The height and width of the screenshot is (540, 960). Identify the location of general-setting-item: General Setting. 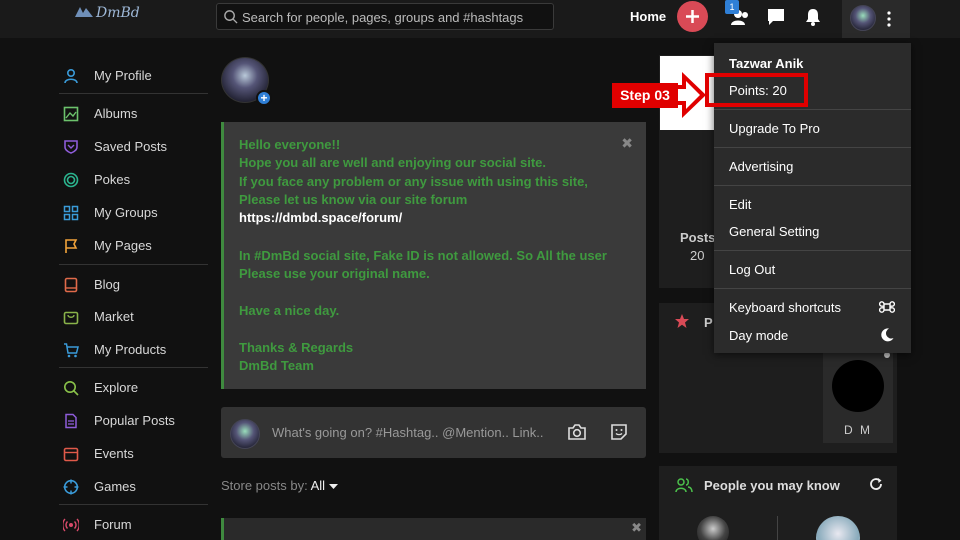
(774, 231).